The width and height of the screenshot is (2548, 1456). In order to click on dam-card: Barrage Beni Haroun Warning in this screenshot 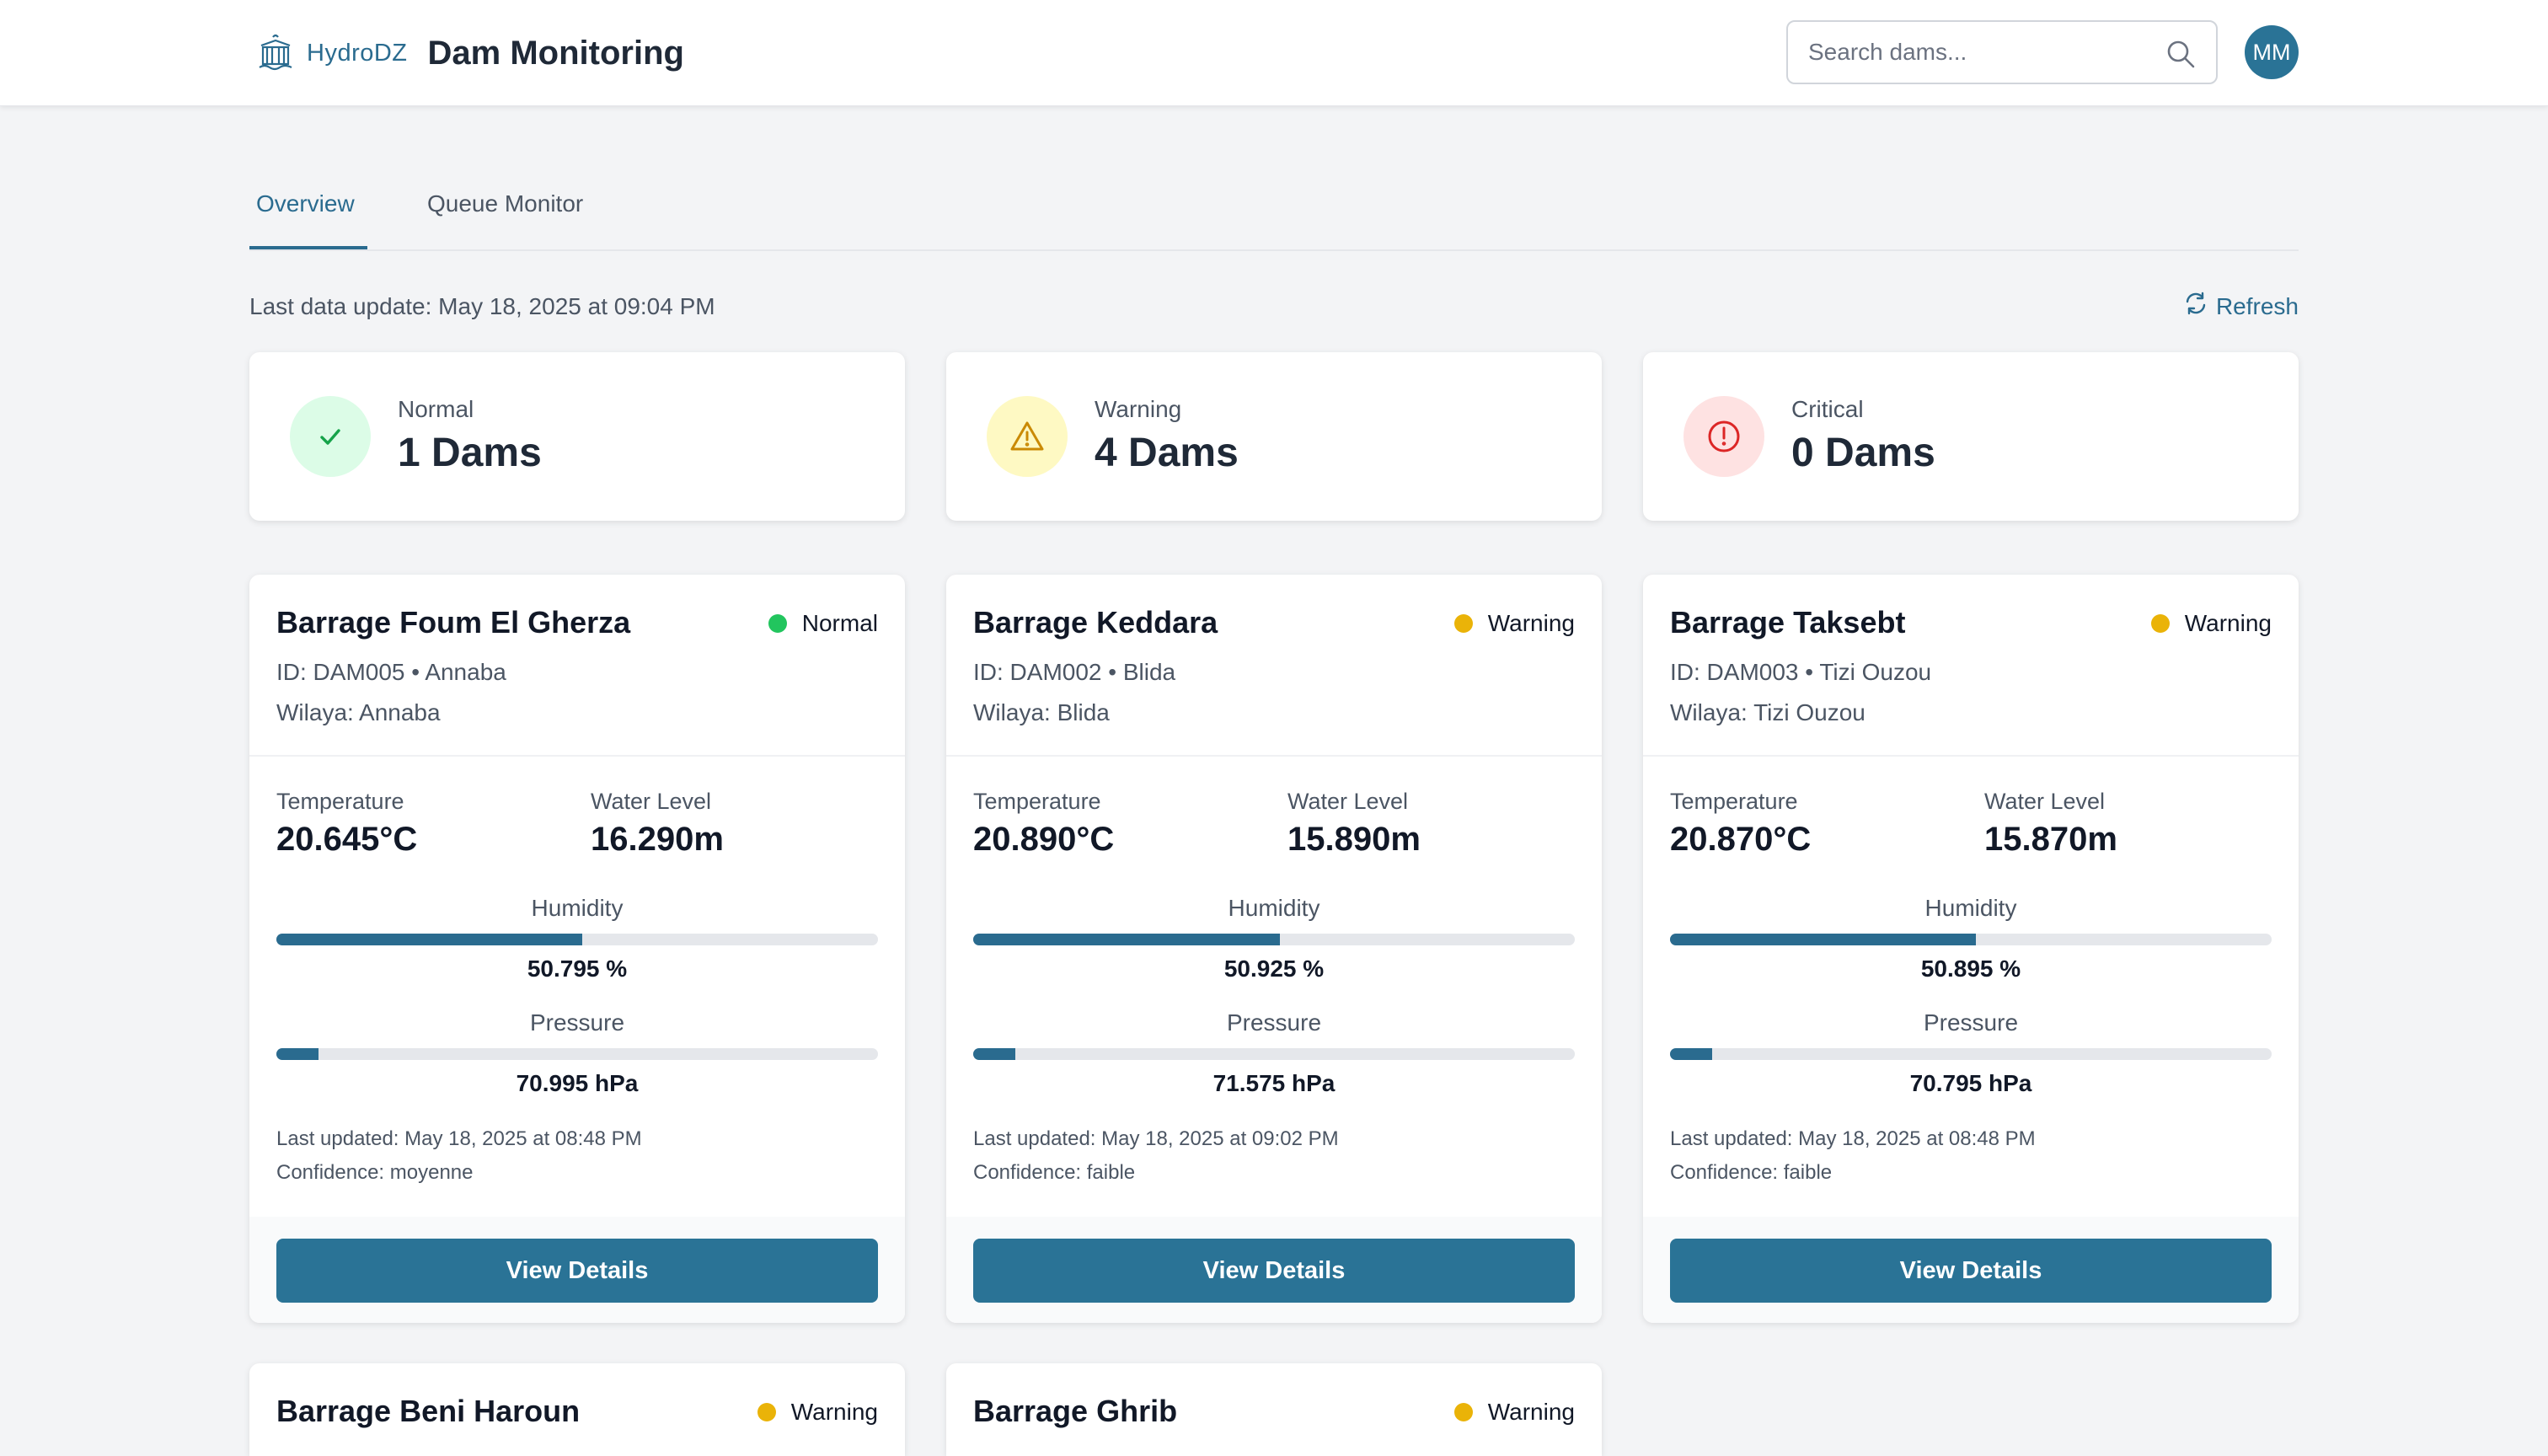, I will do `click(577, 1409)`.